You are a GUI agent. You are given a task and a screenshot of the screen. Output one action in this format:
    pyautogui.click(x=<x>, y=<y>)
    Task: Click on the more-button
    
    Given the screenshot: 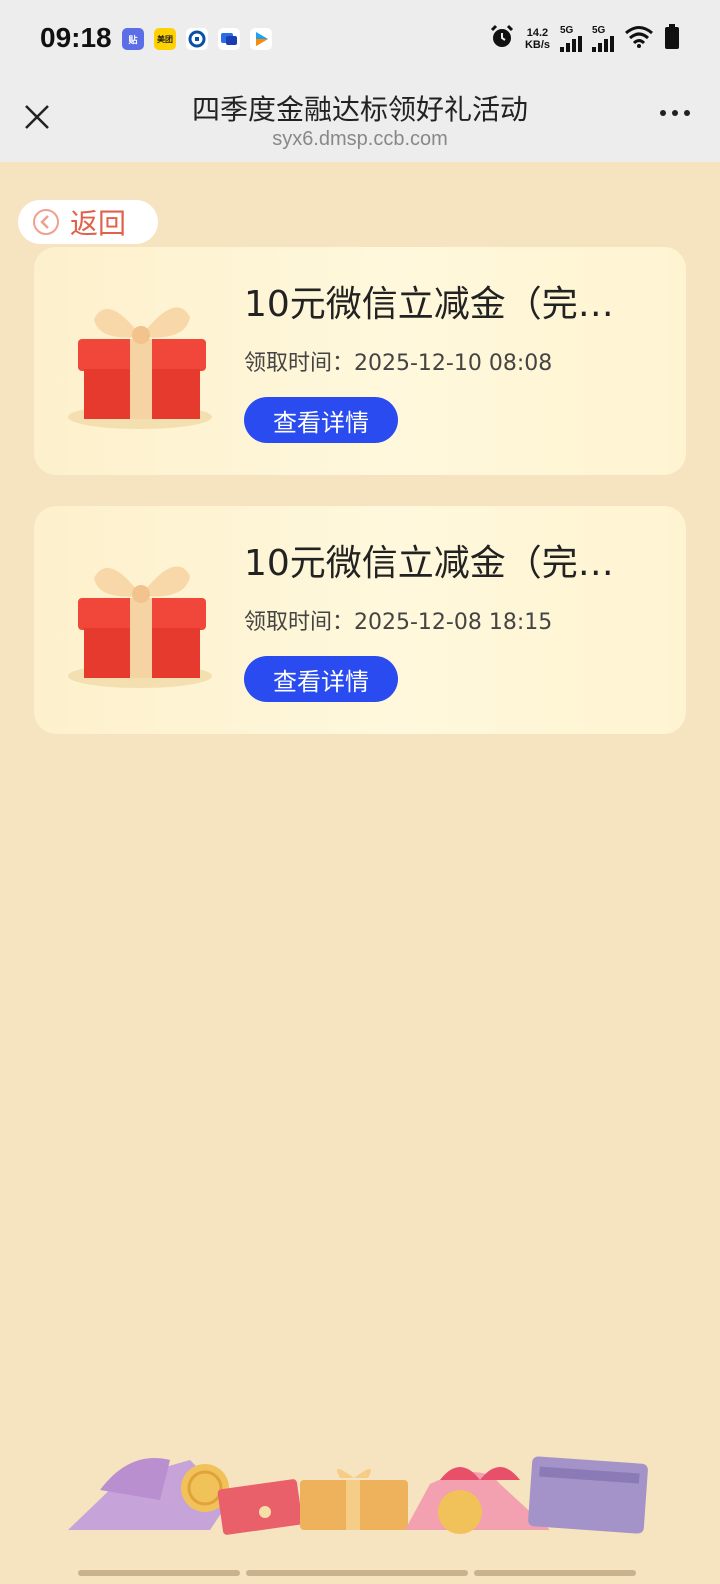 What is the action you would take?
    pyautogui.click(x=675, y=113)
    